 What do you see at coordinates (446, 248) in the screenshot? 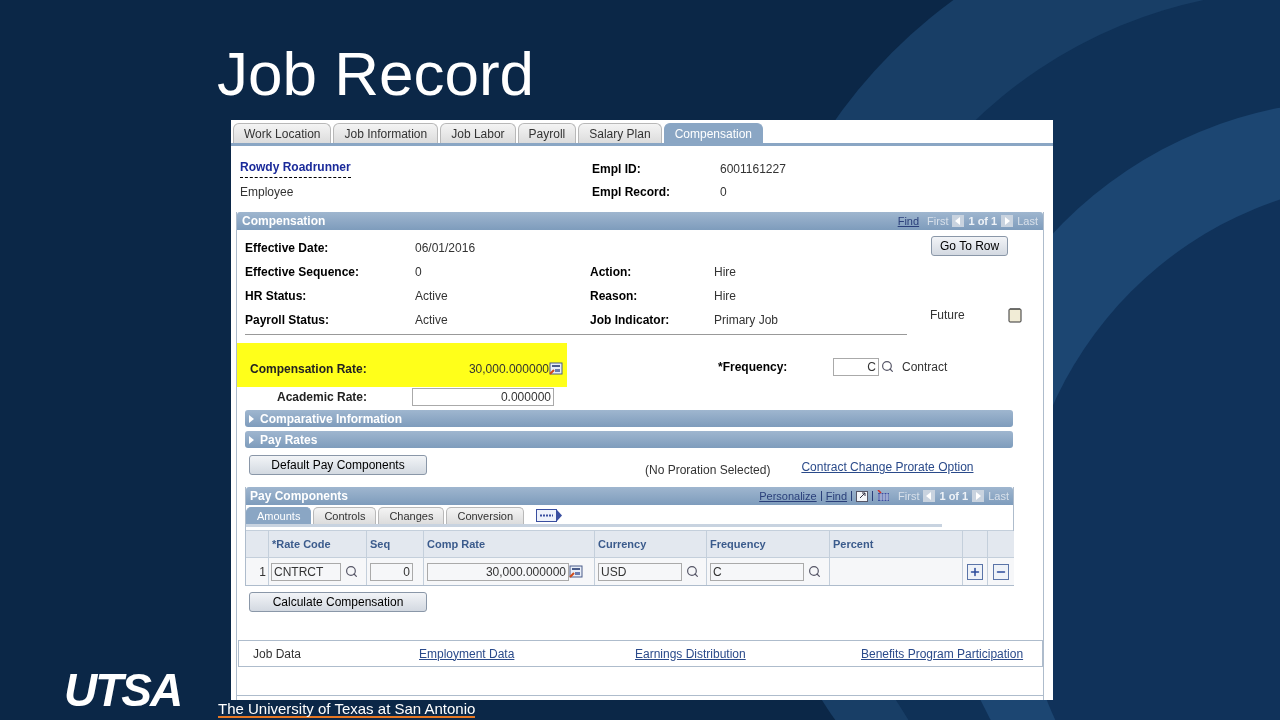
I see `field-value: 06/01/2016` at bounding box center [446, 248].